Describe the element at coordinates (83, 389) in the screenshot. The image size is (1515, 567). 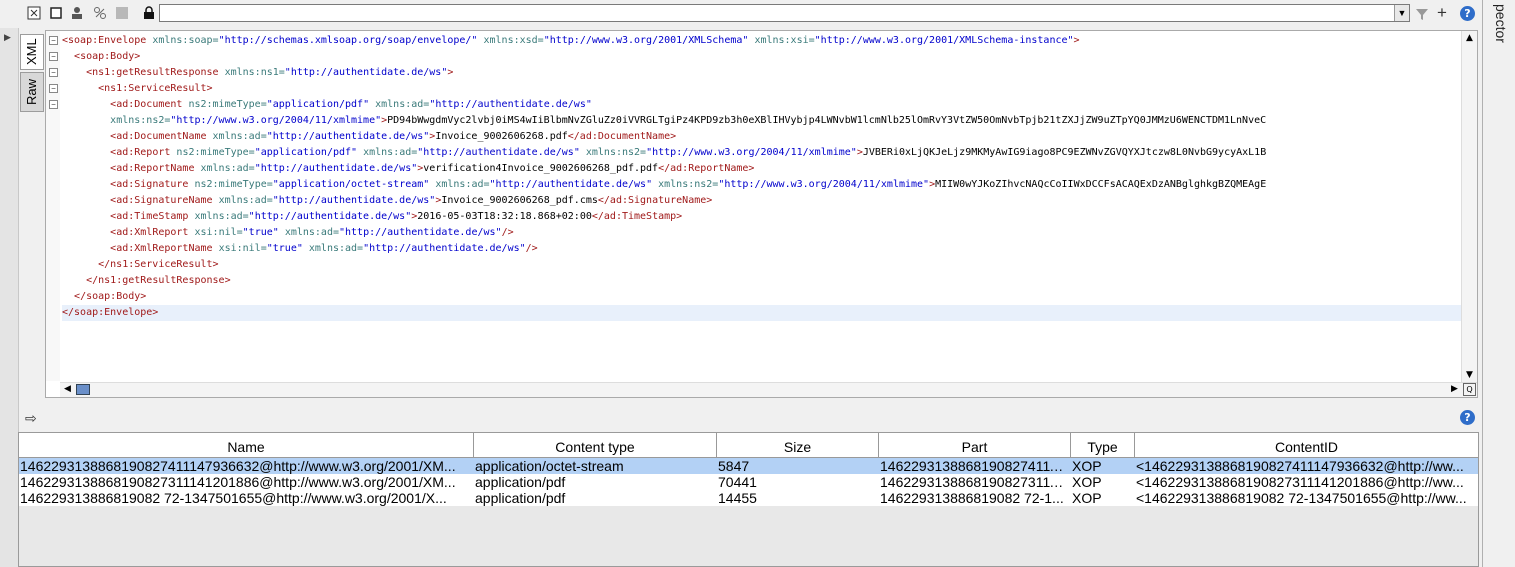
I see `scroll-thumb` at that location.